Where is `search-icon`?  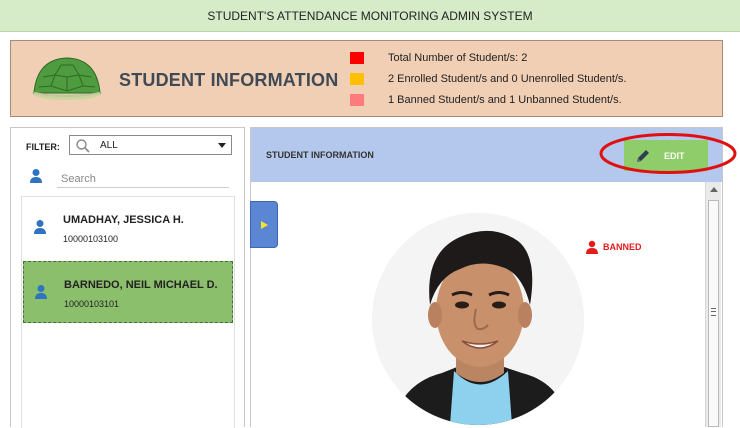
search-icon is located at coordinates (83, 146).